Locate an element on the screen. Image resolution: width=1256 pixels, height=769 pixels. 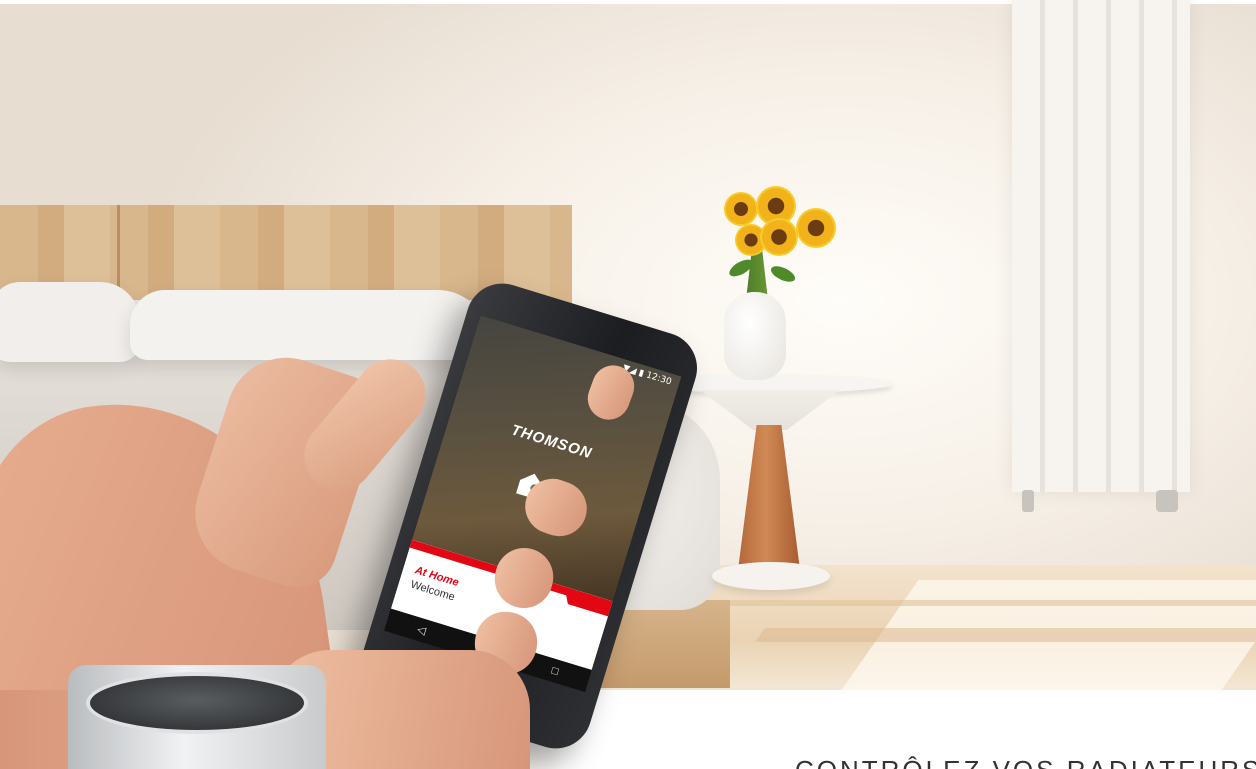
thermostat-face is located at coordinates (197, 703).